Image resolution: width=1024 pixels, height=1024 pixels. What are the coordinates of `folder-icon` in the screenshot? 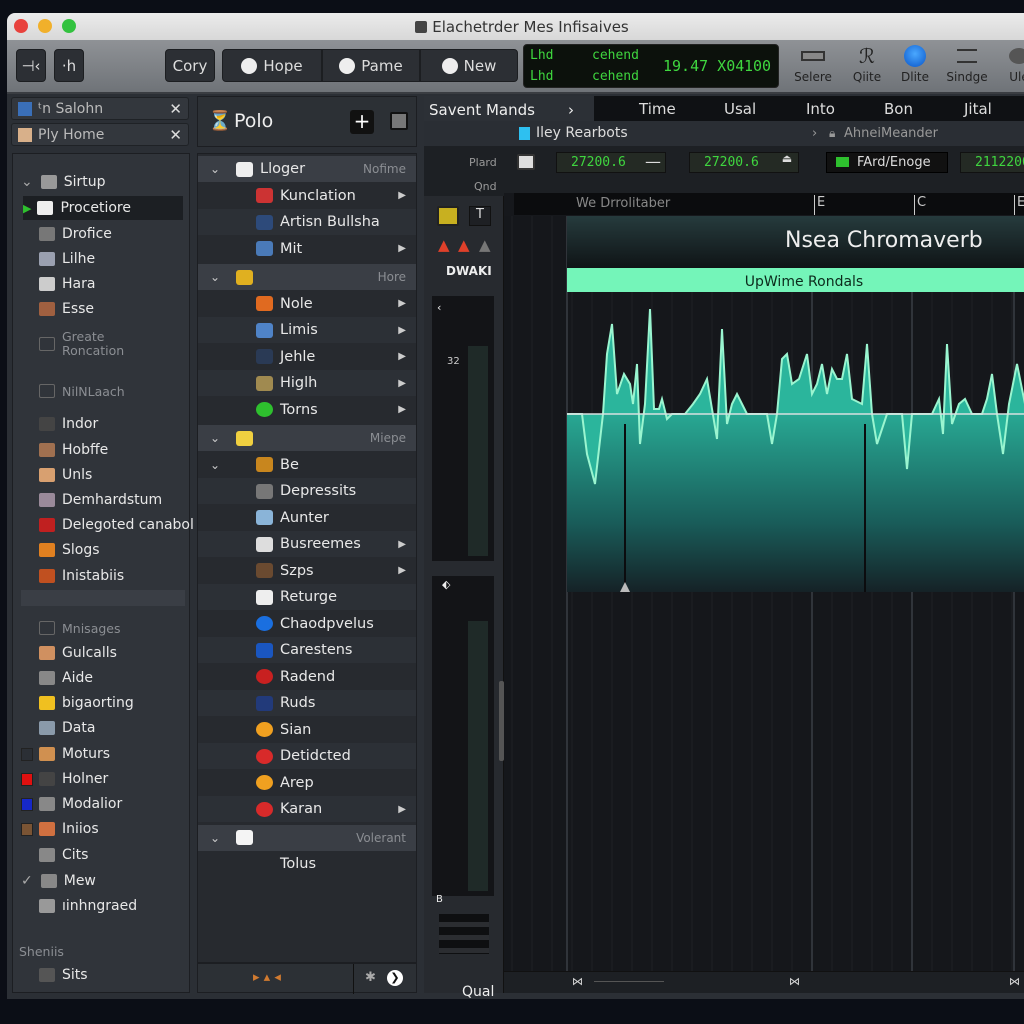 It's located at (448, 216).